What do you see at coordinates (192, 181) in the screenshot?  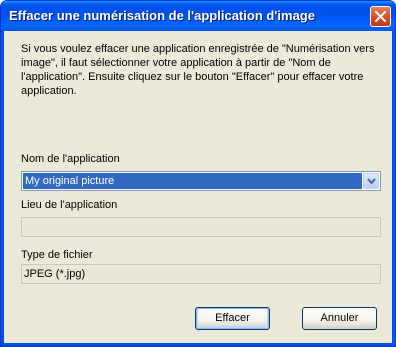 I see `app-name-selected: My original picture` at bounding box center [192, 181].